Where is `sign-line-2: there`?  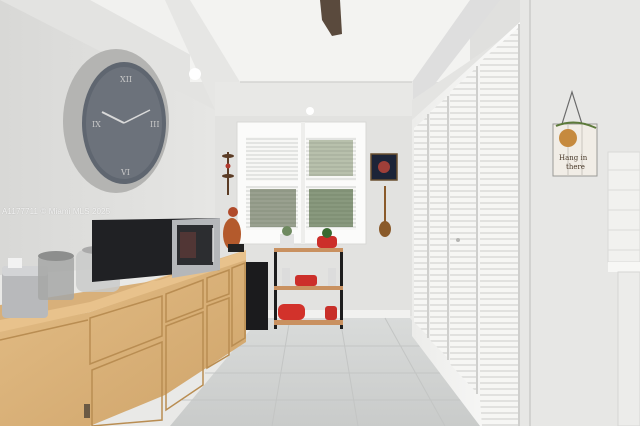 sign-line-2: there is located at coordinates (575, 167).